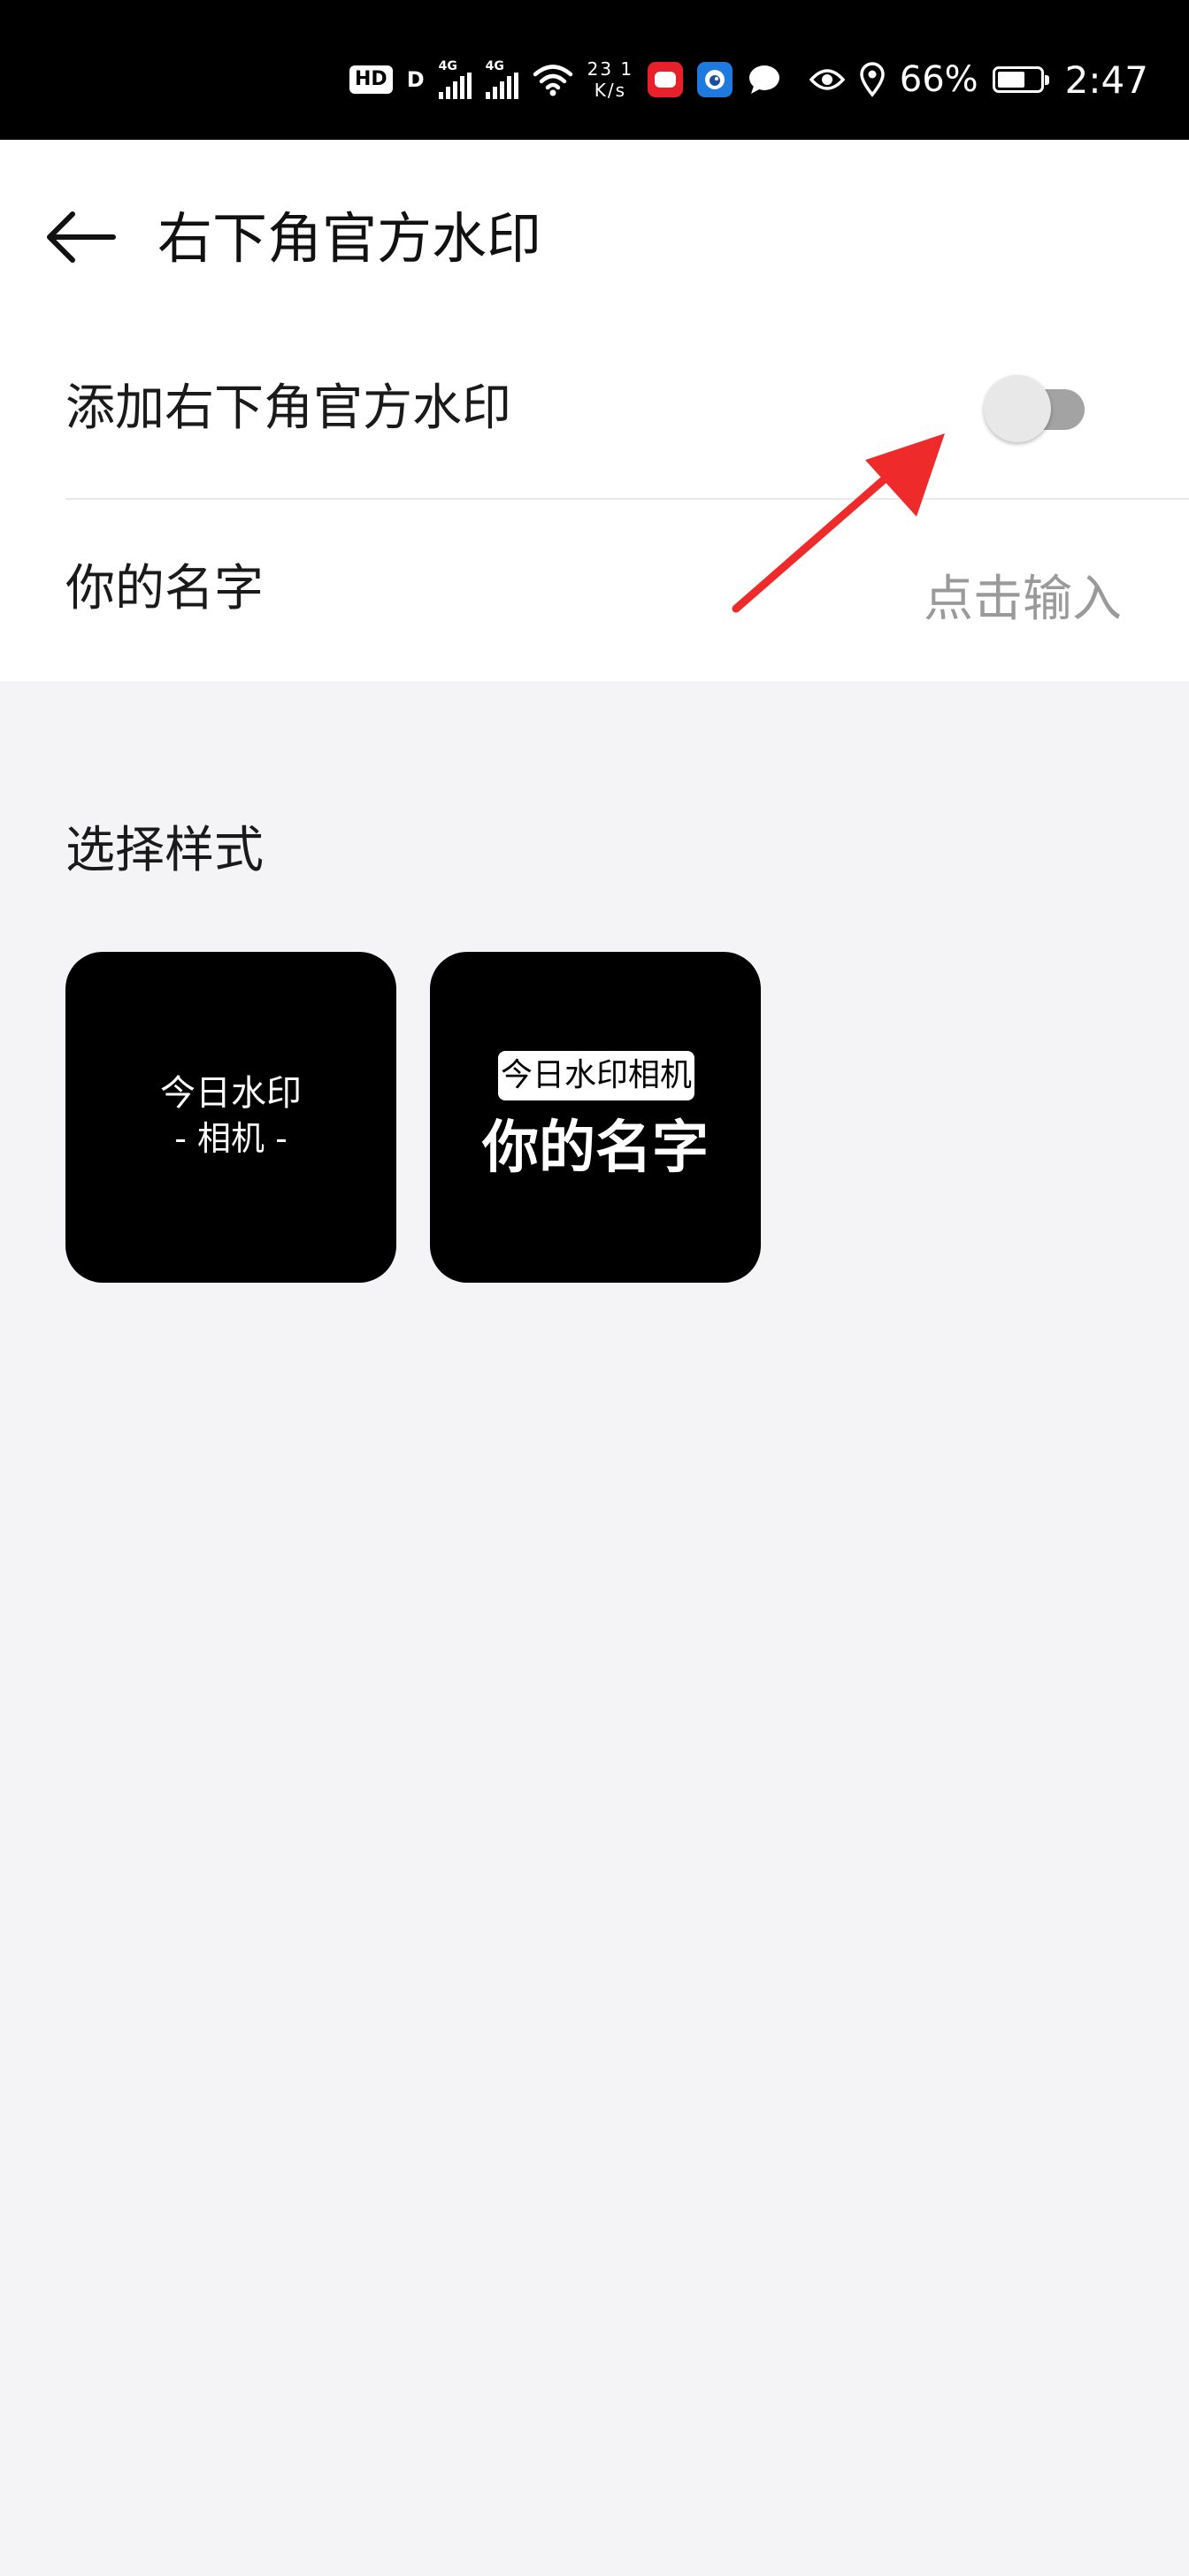  Describe the element at coordinates (447, 66) in the screenshot. I see `sim1-network-type: 4G` at that location.